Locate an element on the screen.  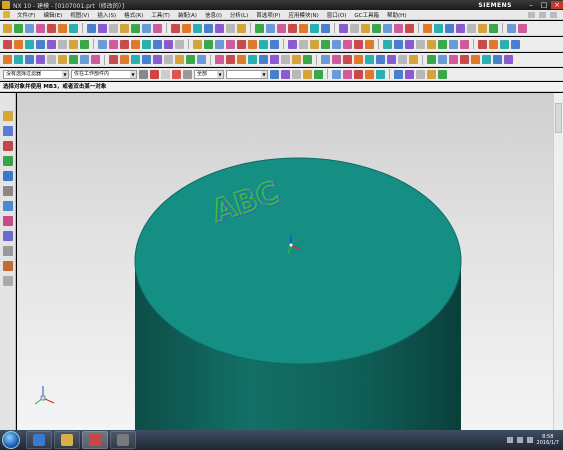
menu-file: 文件(F) is located at coordinates (26, 15).